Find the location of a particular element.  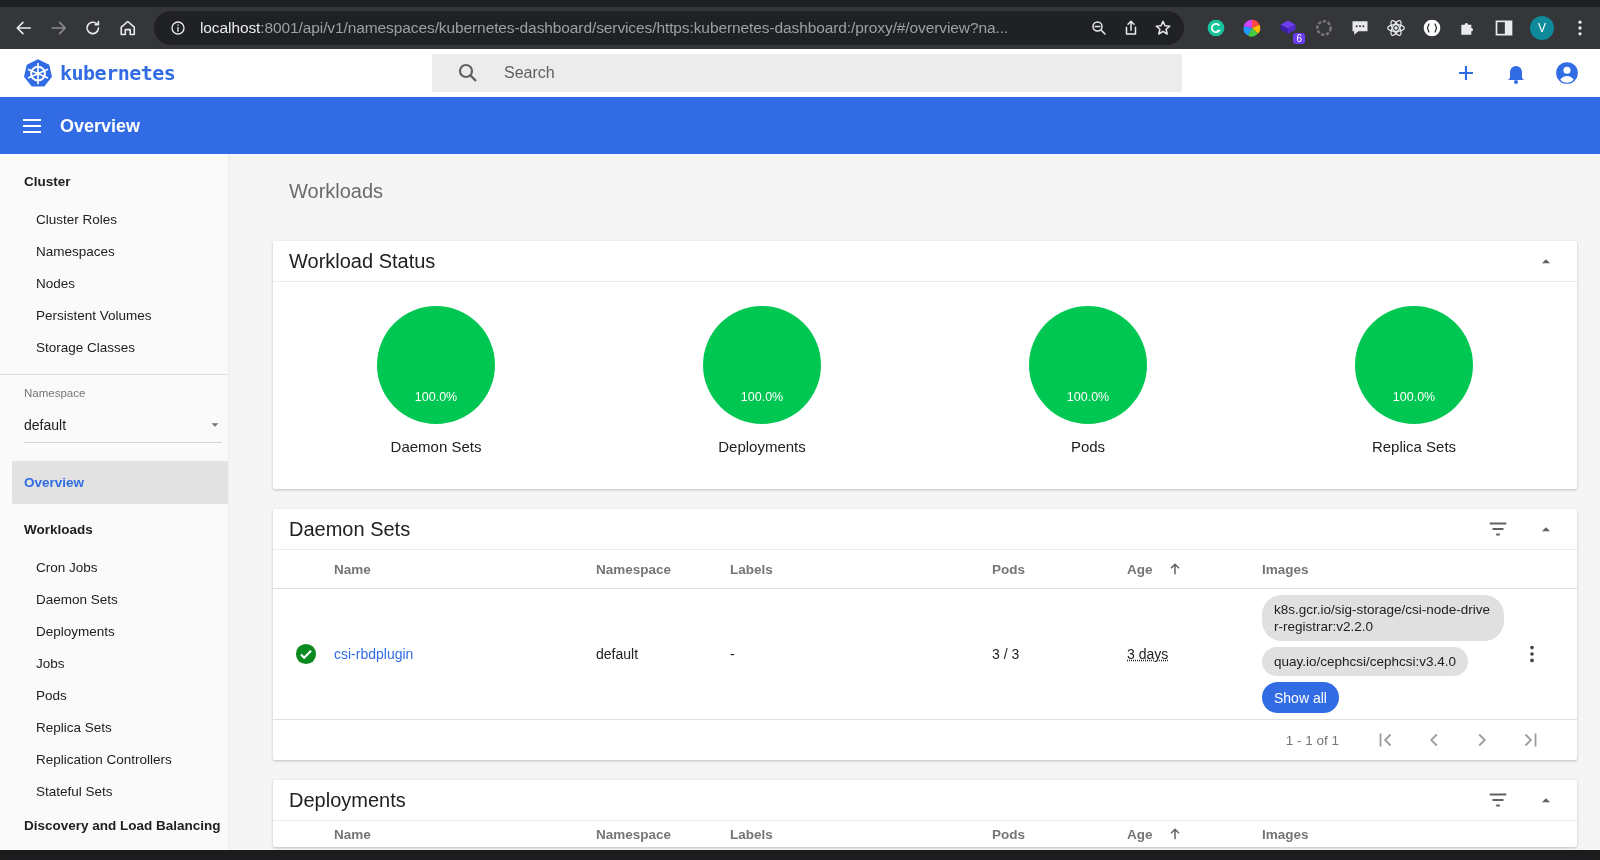

chart-label: Deployments is located at coordinates (762, 446).